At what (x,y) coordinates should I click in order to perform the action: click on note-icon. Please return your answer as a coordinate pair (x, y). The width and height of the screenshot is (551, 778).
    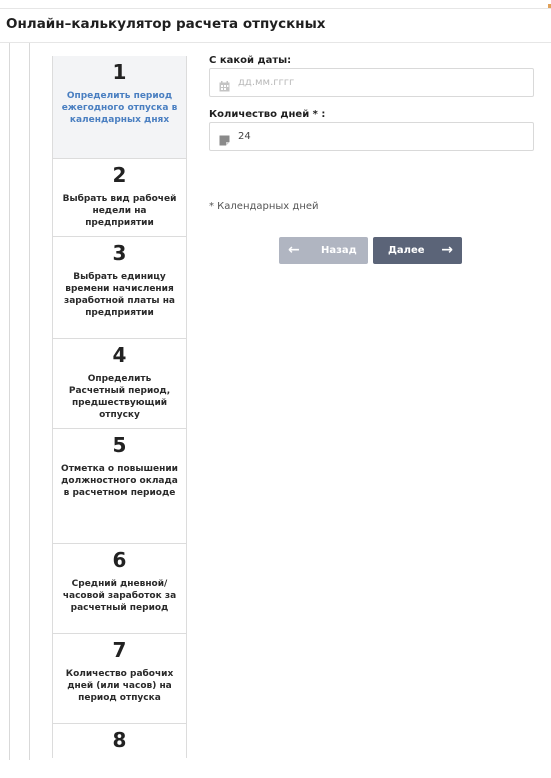
    Looking at the image, I should click on (224, 138).